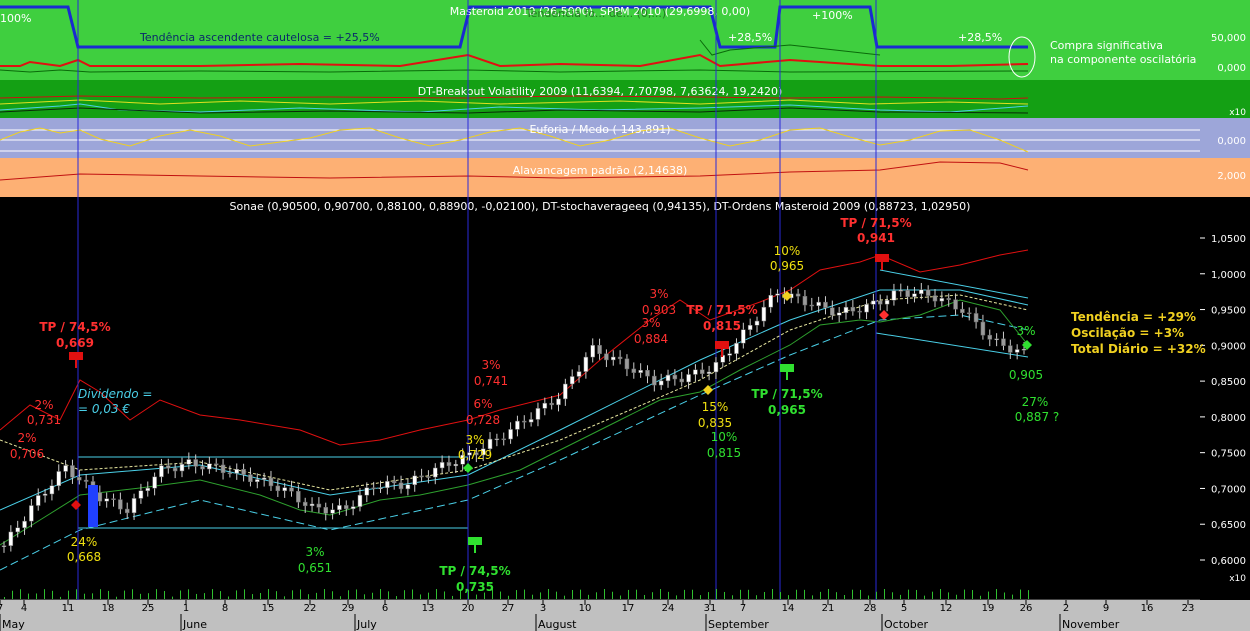 Image resolution: width=1250 pixels, height=631 pixels. I want to click on x-tick-label: 31, so click(710, 608).